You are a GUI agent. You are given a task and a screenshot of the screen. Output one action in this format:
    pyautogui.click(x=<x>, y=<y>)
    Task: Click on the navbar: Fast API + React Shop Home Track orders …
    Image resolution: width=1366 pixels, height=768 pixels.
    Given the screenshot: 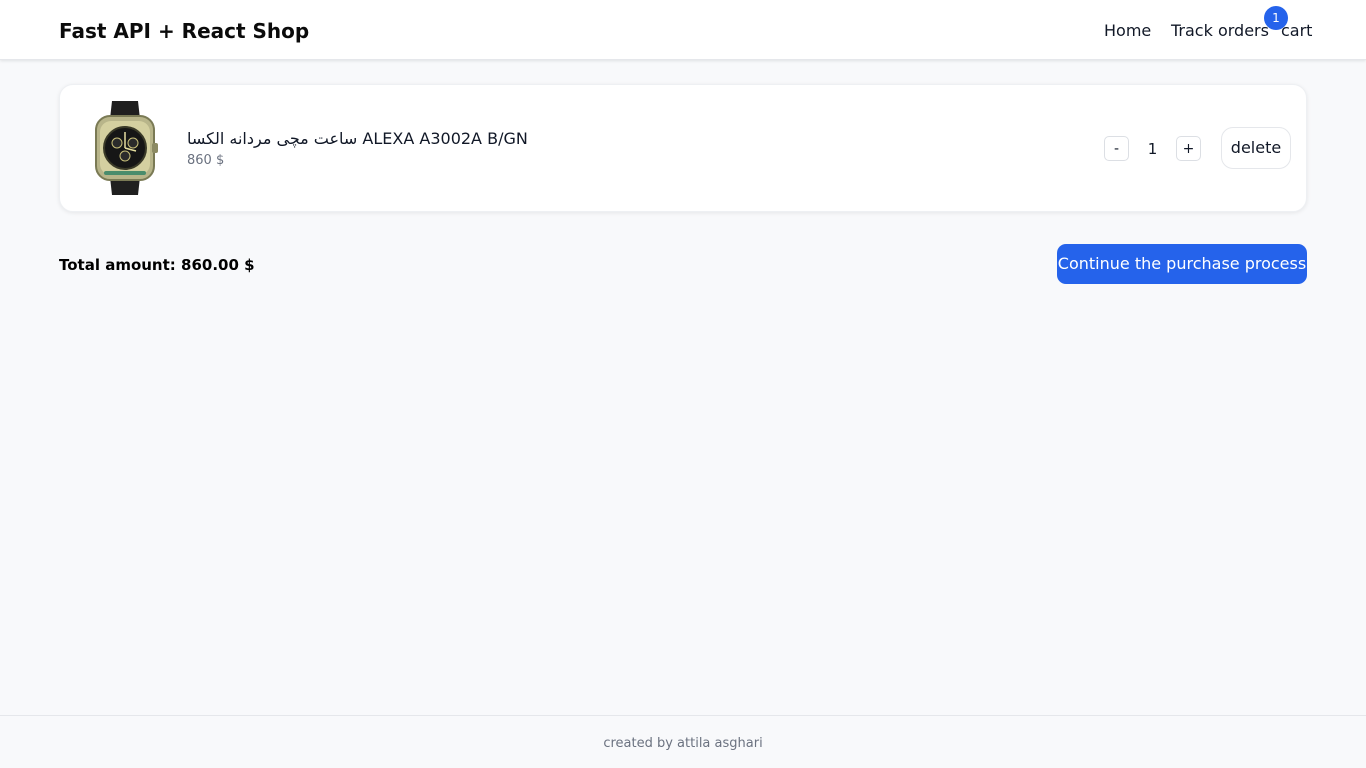 What is the action you would take?
    pyautogui.click(x=683, y=30)
    